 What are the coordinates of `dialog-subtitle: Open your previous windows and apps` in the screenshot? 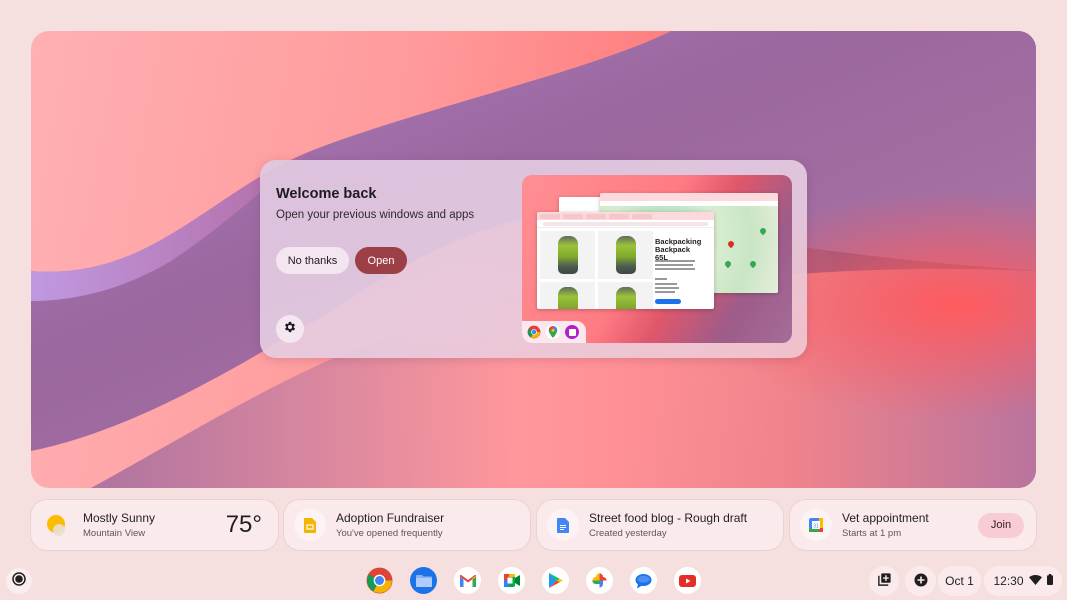 It's located at (375, 215).